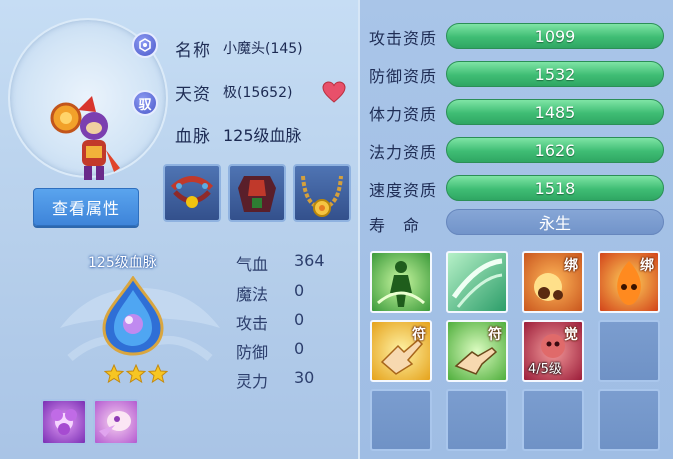 This screenshot has width=673, height=459. Describe the element at coordinates (299, 319) in the screenshot. I see `attr-value-attack: 0` at that location.